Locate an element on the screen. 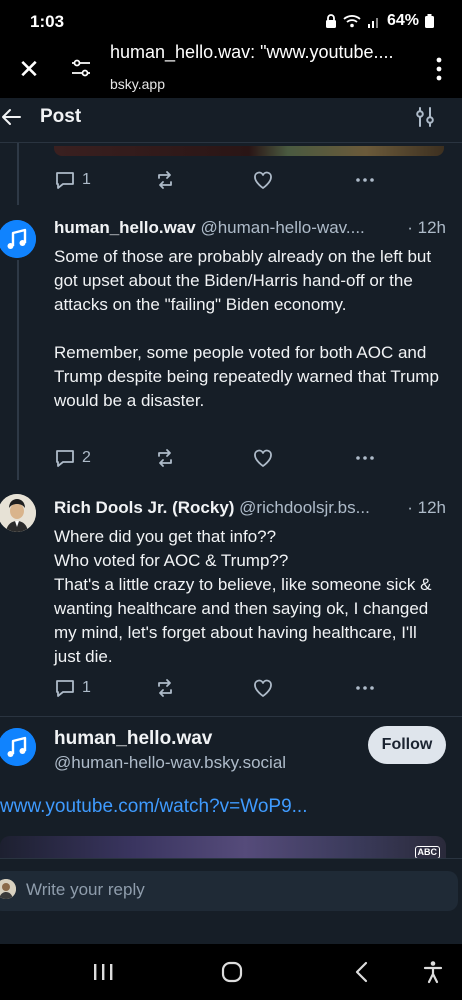 This screenshot has width=462, height=1000. reply-placeholder: Write your reply is located at coordinates (85, 889).